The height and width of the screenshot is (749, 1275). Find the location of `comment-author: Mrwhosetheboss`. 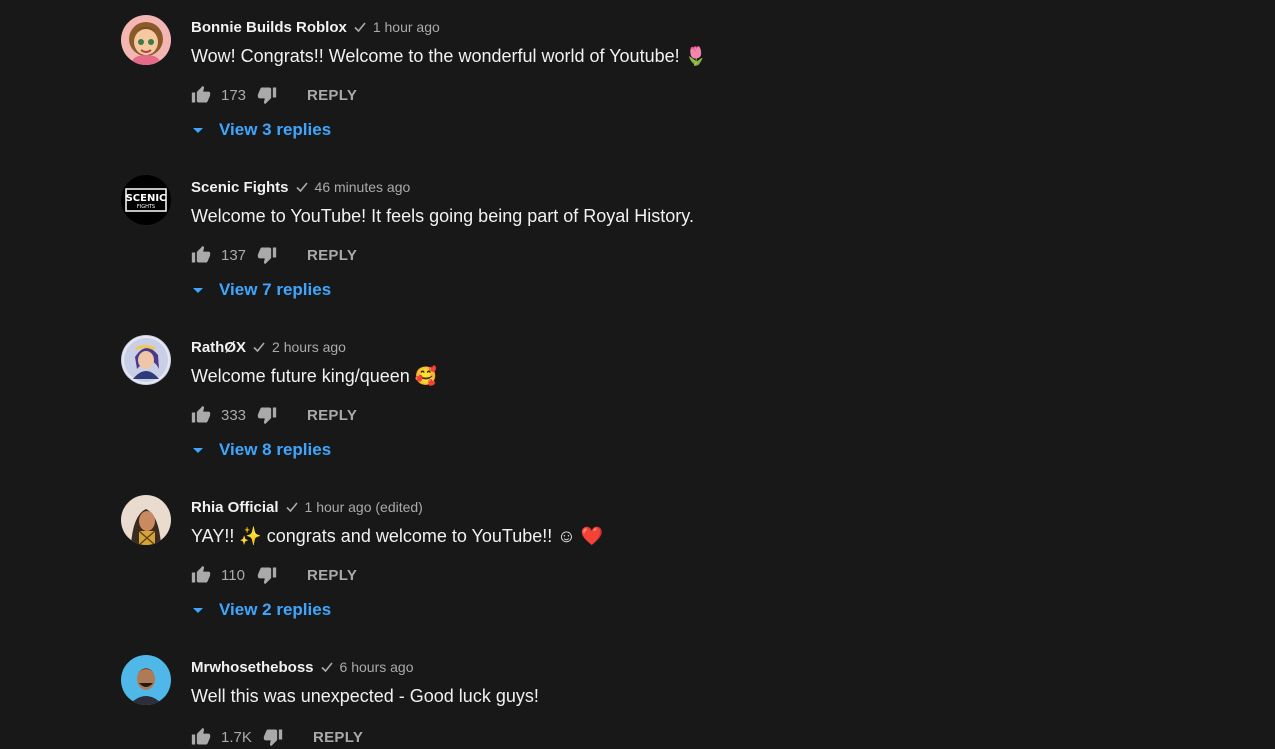

comment-author: Mrwhosetheboss is located at coordinates (252, 667).